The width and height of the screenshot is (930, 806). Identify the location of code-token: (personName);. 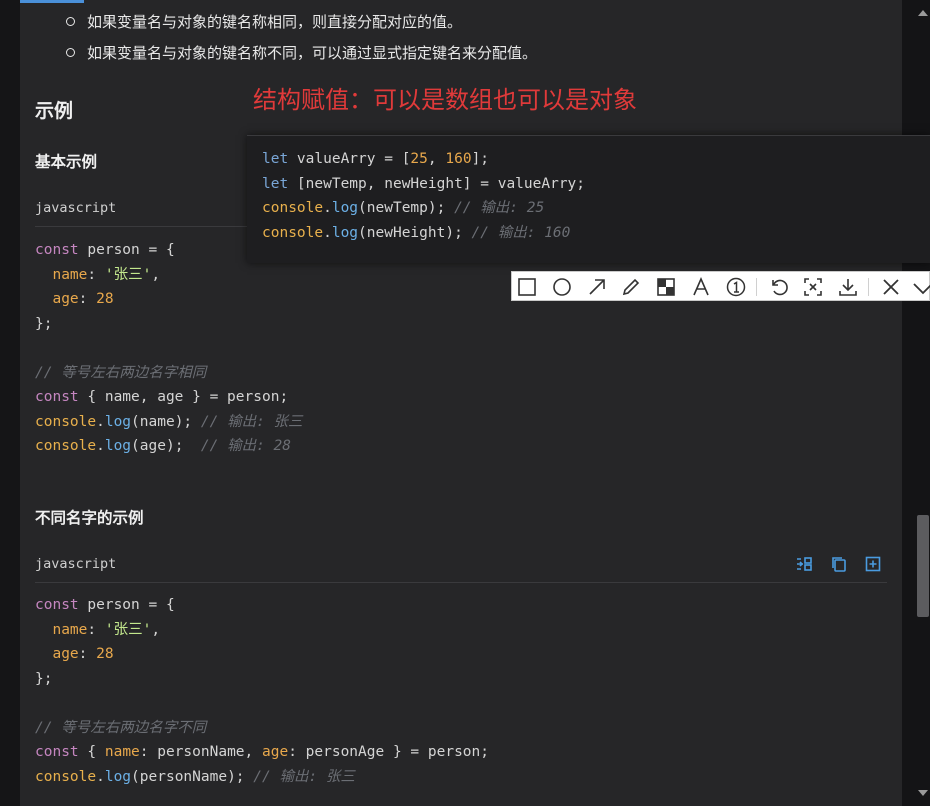
(192, 776).